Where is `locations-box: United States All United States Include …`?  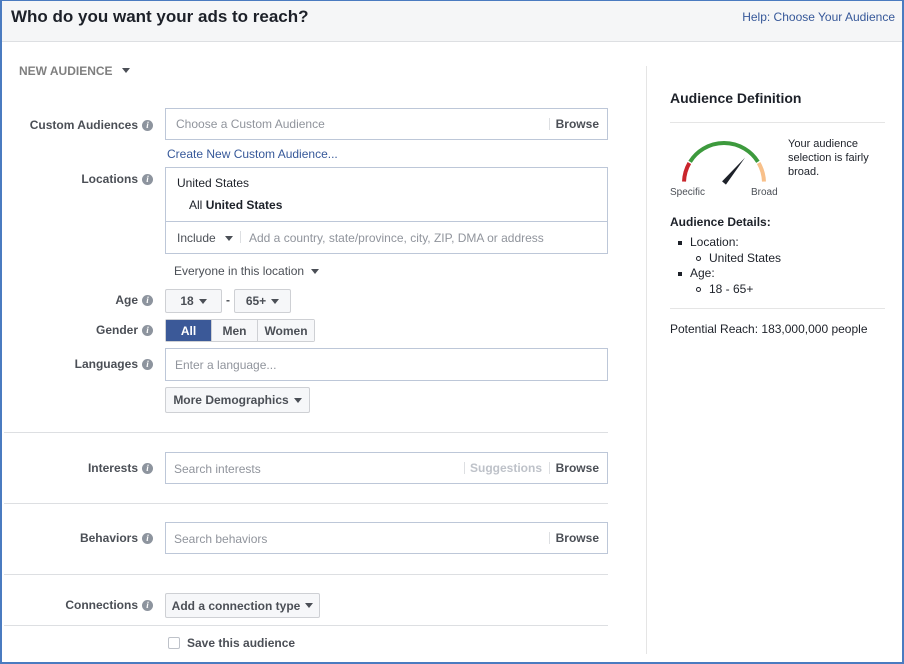
locations-box: United States All United States Include … is located at coordinates (386, 210).